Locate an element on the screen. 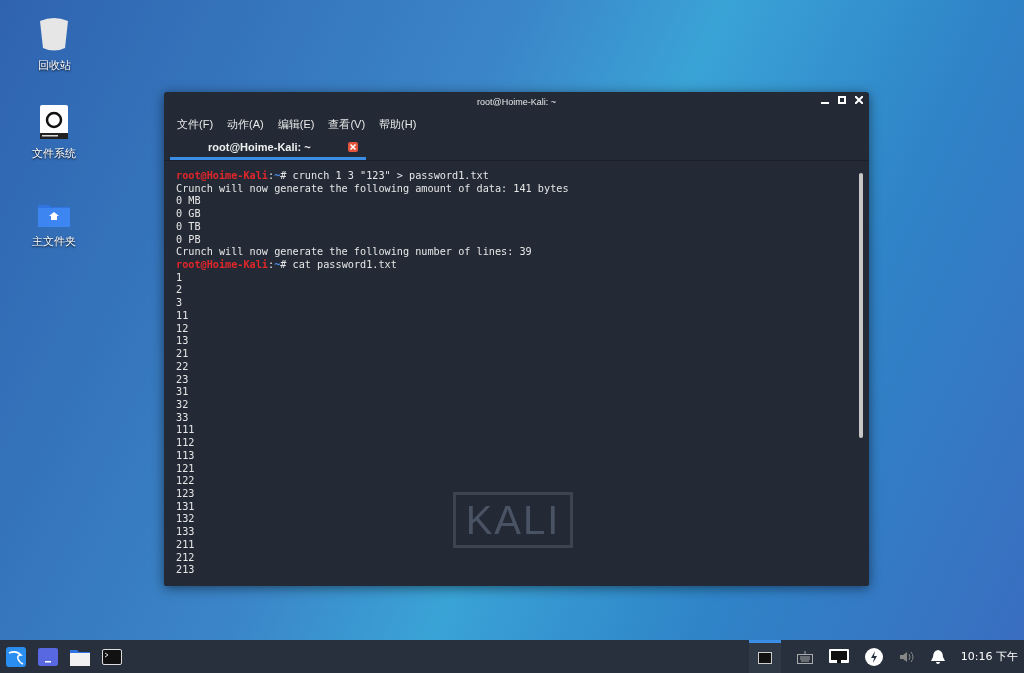  output-line: 0 TB is located at coordinates (189, 227).